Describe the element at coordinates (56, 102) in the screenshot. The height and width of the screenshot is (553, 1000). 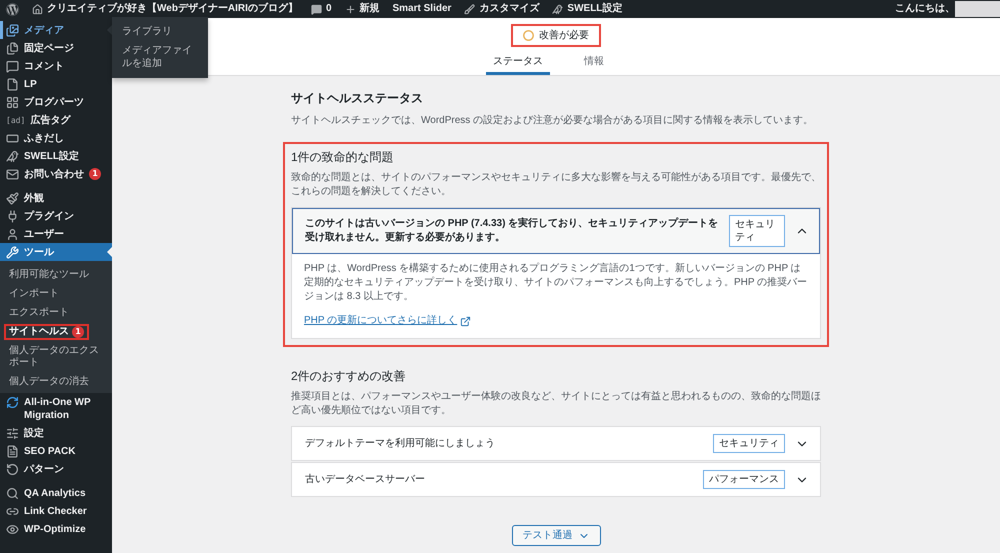
I see `menu-item: ブログパーツ` at that location.